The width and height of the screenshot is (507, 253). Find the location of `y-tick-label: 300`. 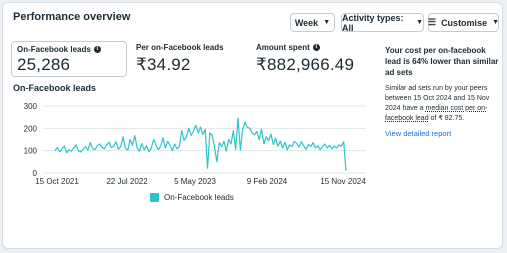

y-tick-label: 300 is located at coordinates (31, 106).